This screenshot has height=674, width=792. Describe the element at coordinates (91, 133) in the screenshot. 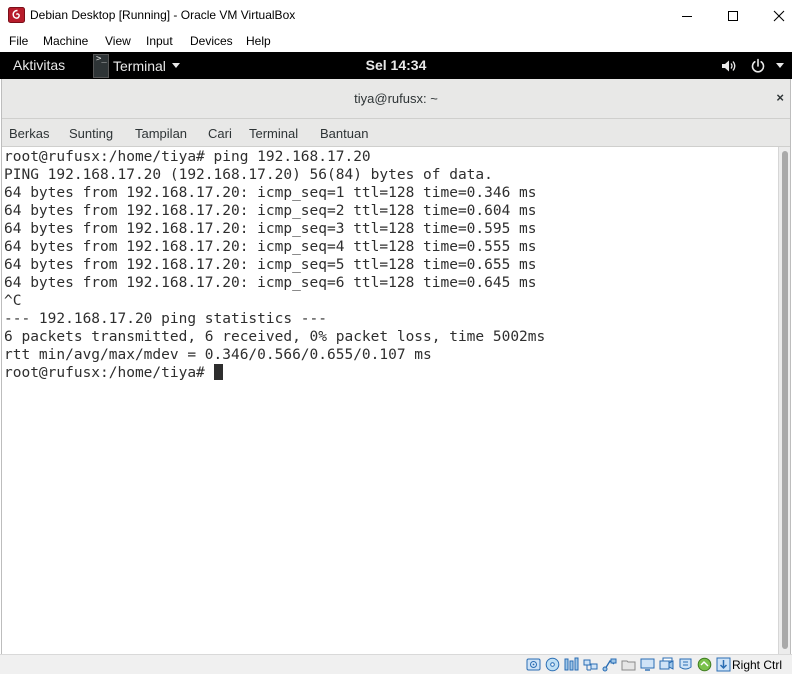

I see `terminal-menu-sunting: Sunting` at that location.